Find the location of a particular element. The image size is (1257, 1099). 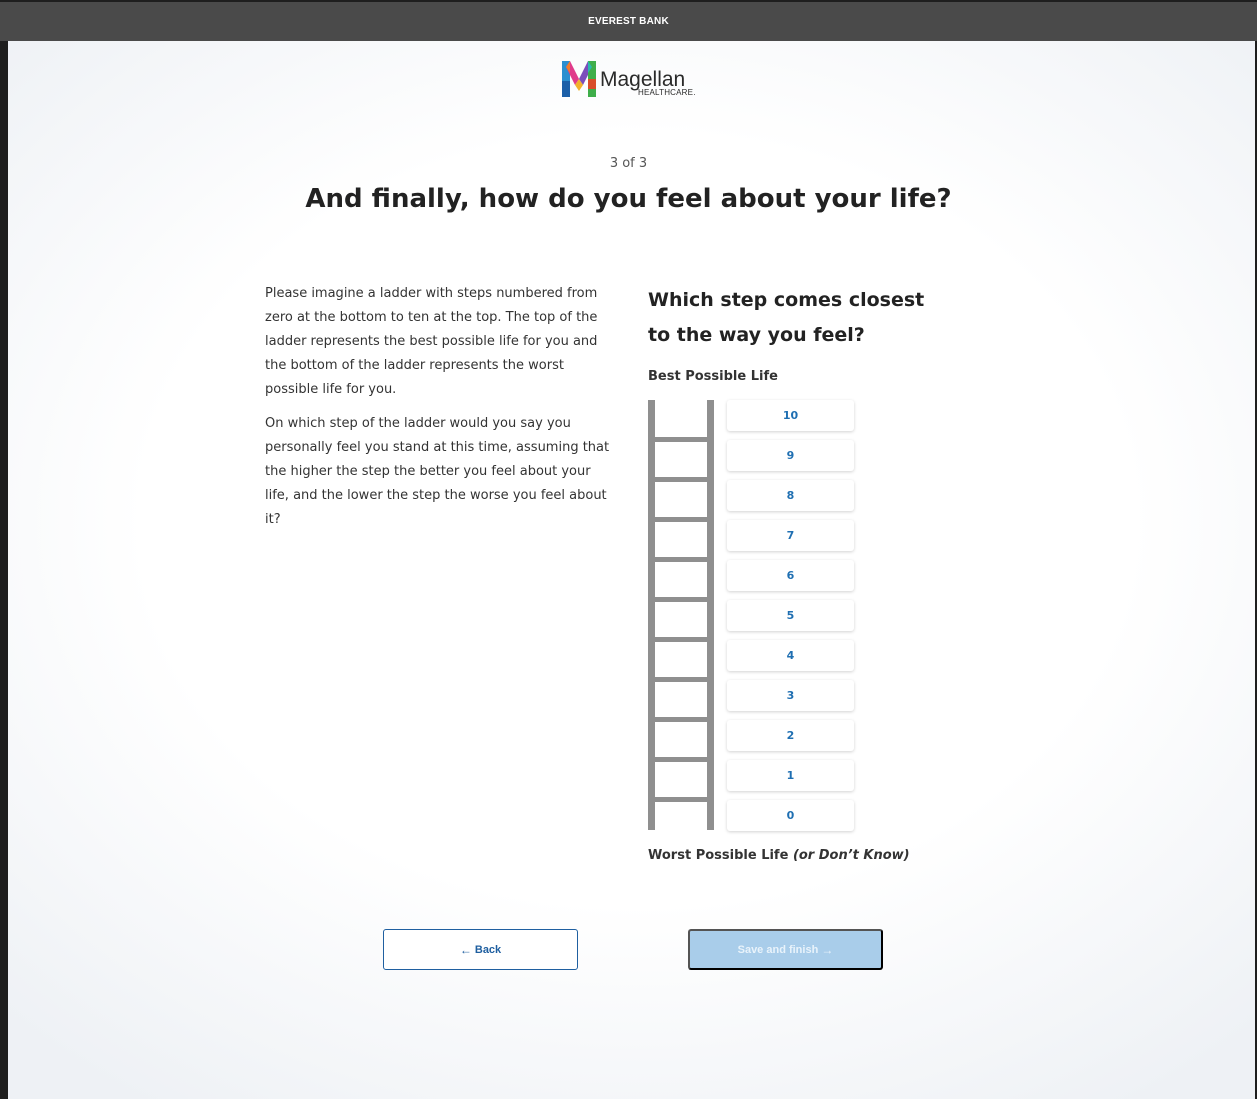

top-bar: EVEREST BANK is located at coordinates (628, 20).